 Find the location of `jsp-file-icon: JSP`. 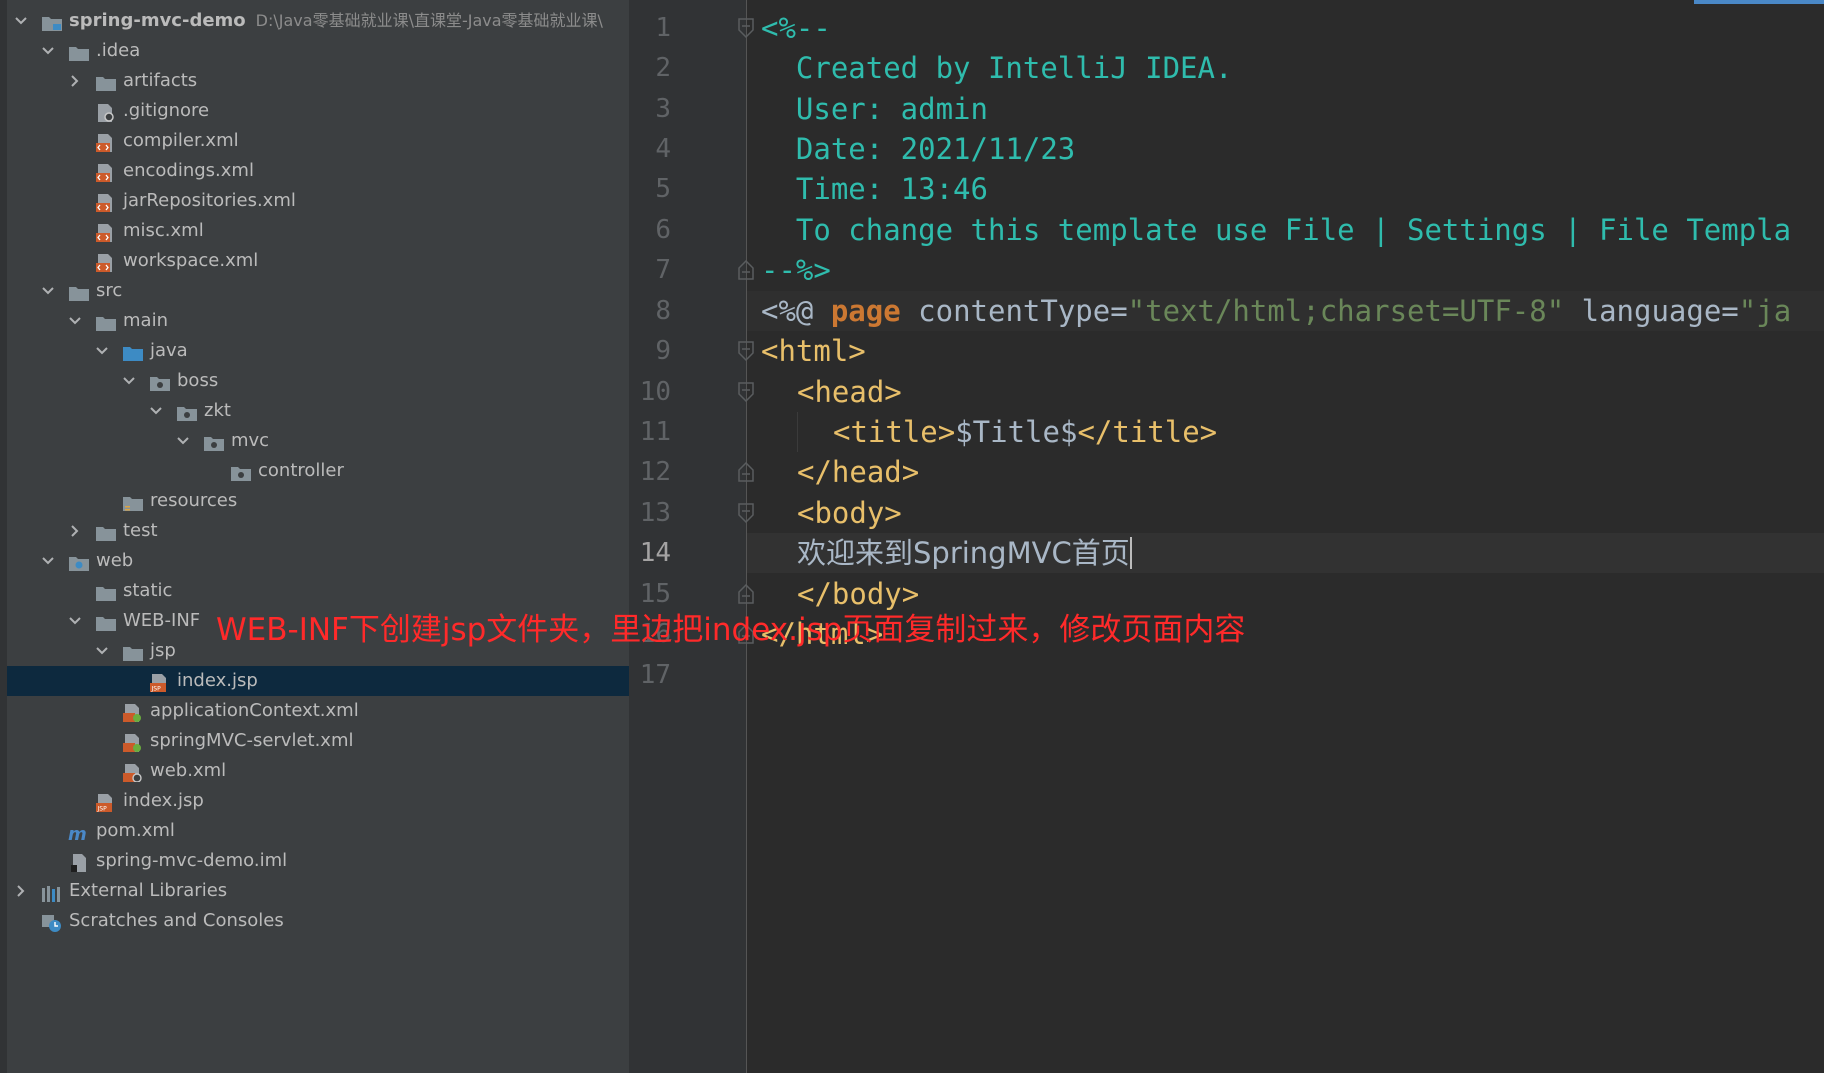

jsp-file-icon: JSP is located at coordinates (106, 802).